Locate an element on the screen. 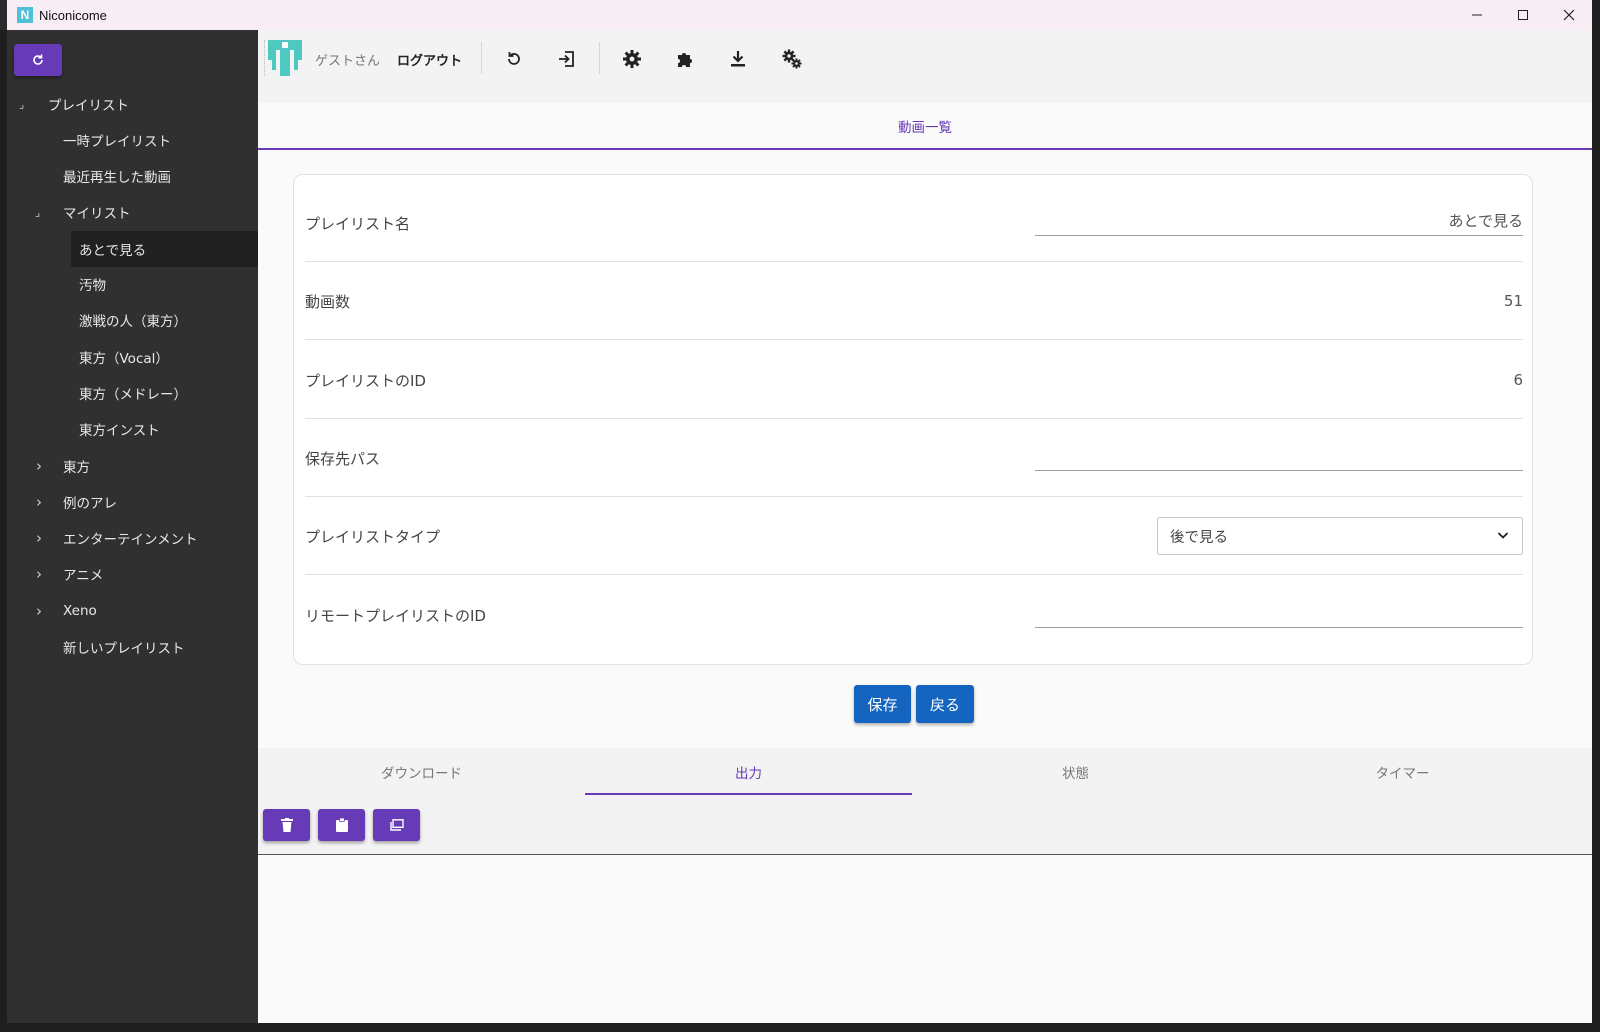  sidebar-item-gekisen: 激戦の人（東方） is located at coordinates (132, 320).